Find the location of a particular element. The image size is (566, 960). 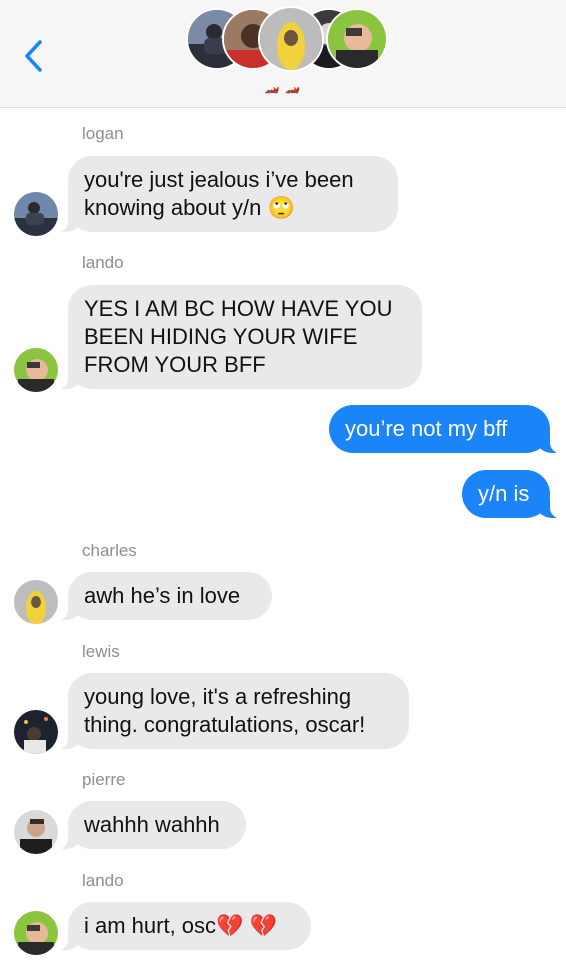

message-bubble: wahhh wahhh is located at coordinates (152, 825).